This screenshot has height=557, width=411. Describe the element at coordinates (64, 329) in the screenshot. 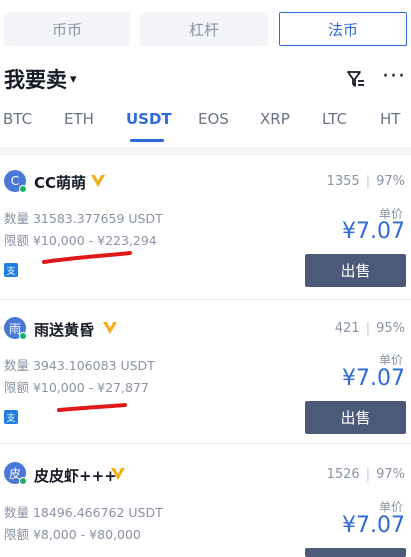

I see `merchant-name: 雨送黄昏` at that location.